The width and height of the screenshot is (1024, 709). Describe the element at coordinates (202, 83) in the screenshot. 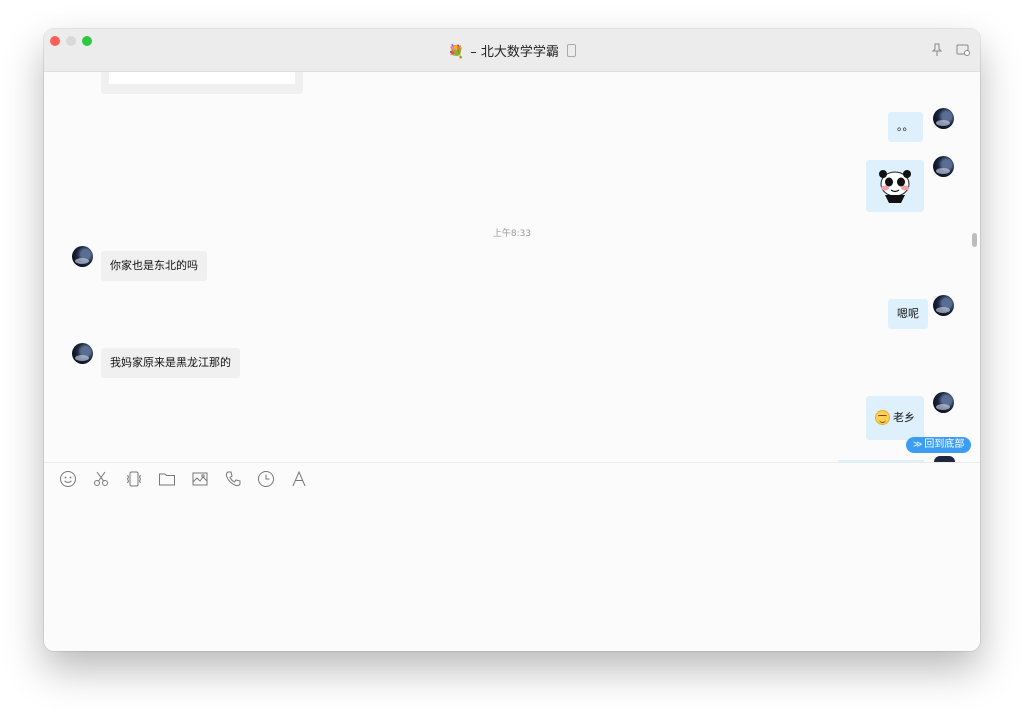

I see `partial-card-message` at that location.